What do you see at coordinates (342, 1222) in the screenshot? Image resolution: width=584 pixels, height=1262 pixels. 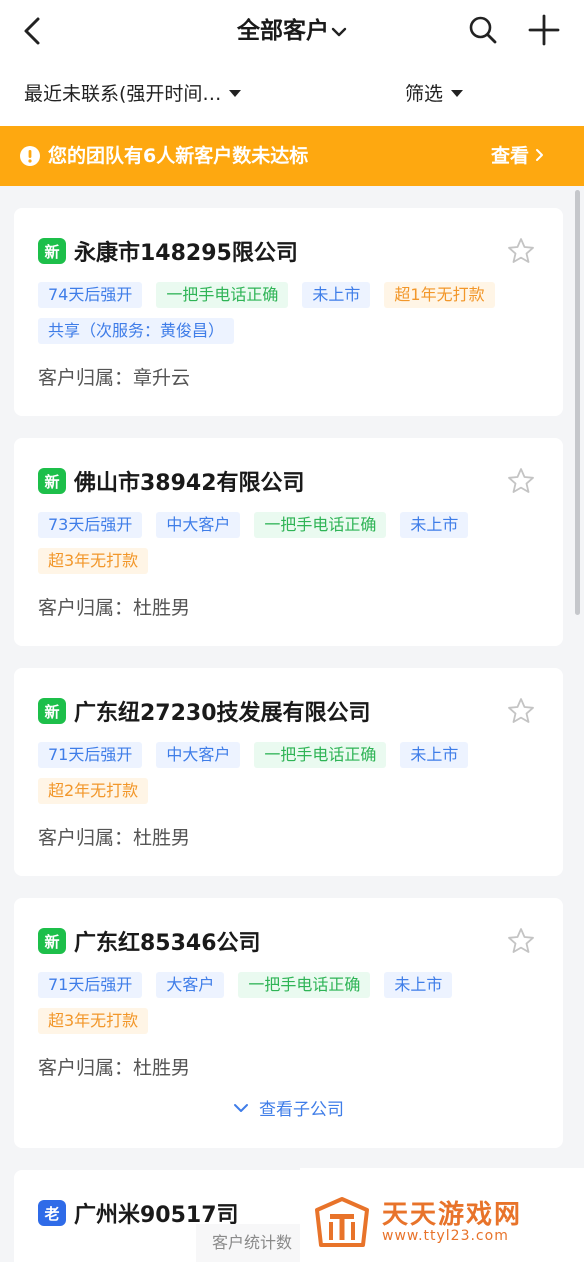 I see `watermark-logo-icon` at bounding box center [342, 1222].